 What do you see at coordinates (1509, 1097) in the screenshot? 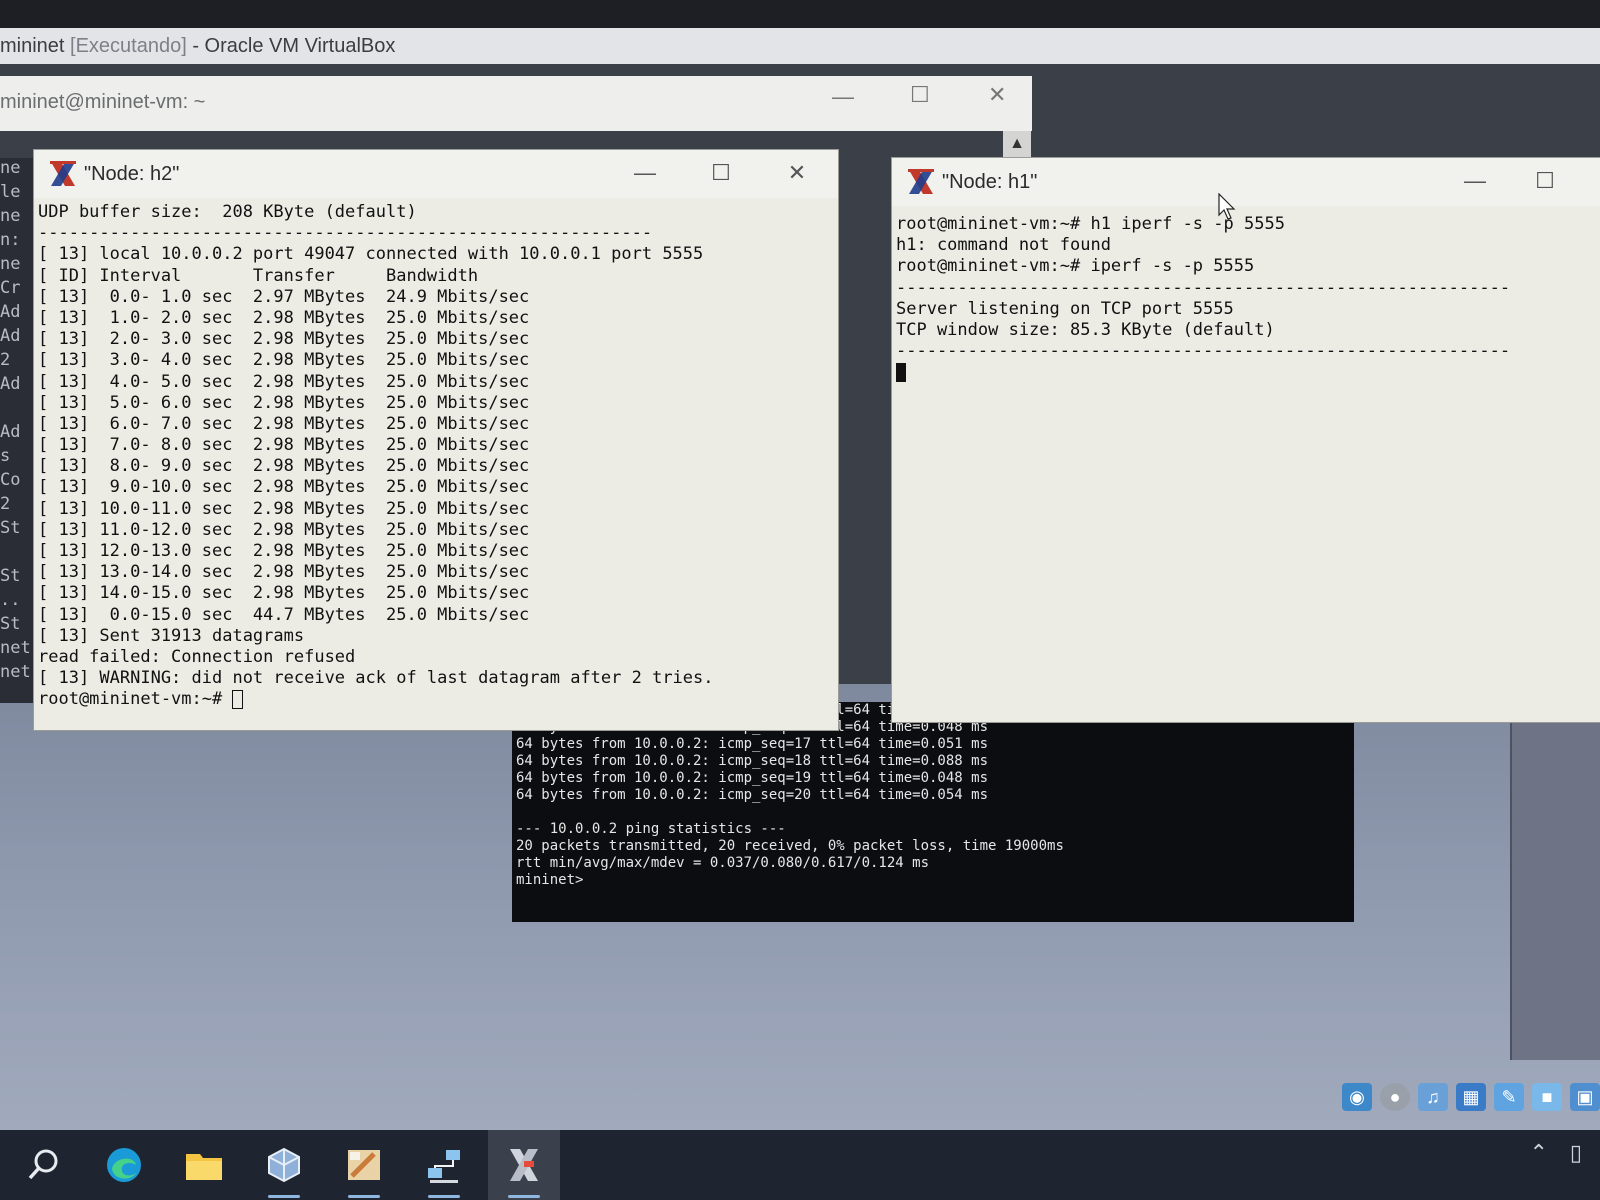
I see `usb-icon: ✎` at bounding box center [1509, 1097].